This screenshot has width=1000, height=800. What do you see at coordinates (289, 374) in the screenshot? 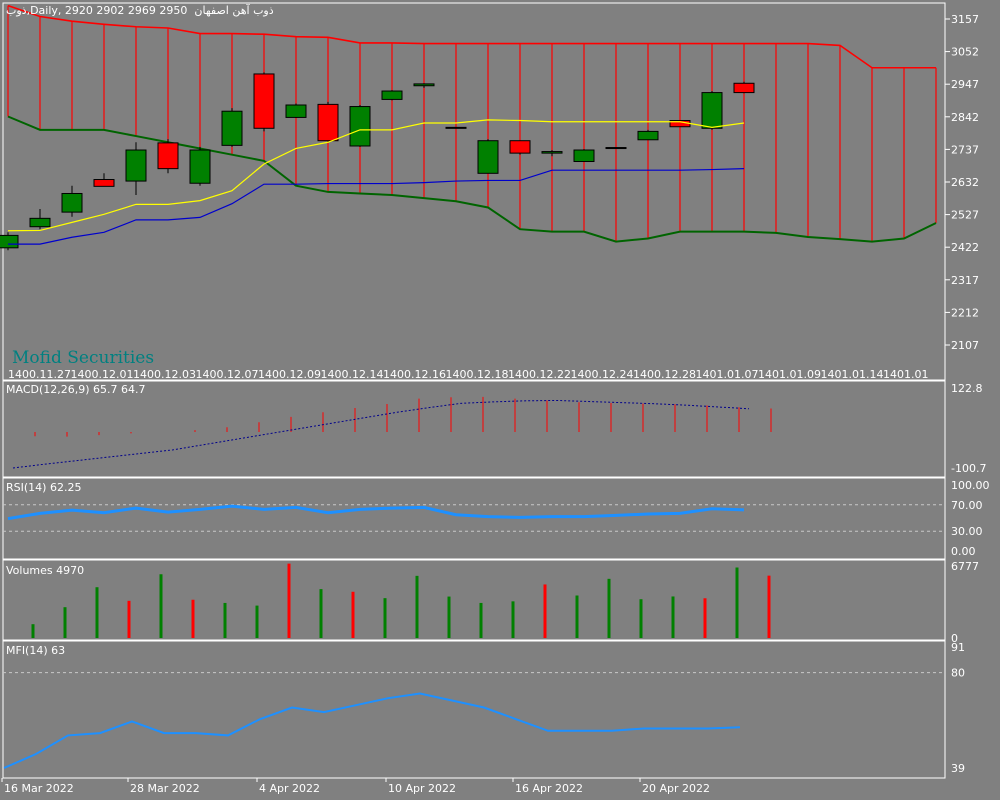
I see `separator-date: 1400.12.09` at bounding box center [289, 374].